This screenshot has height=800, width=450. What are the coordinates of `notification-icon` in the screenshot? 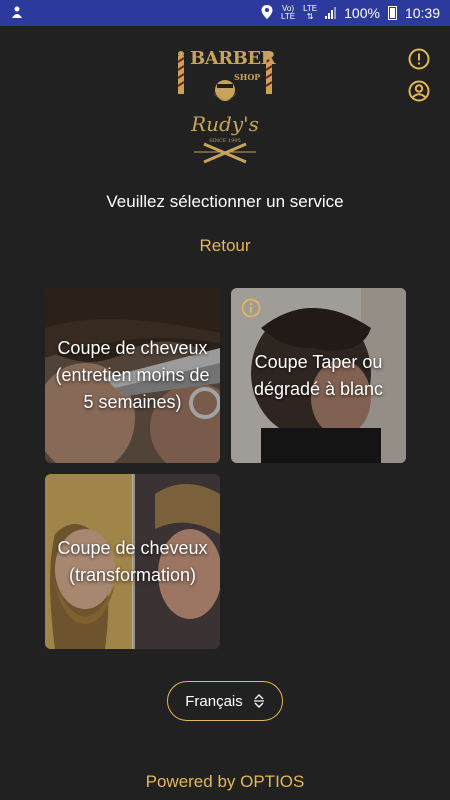 It's located at (17, 13).